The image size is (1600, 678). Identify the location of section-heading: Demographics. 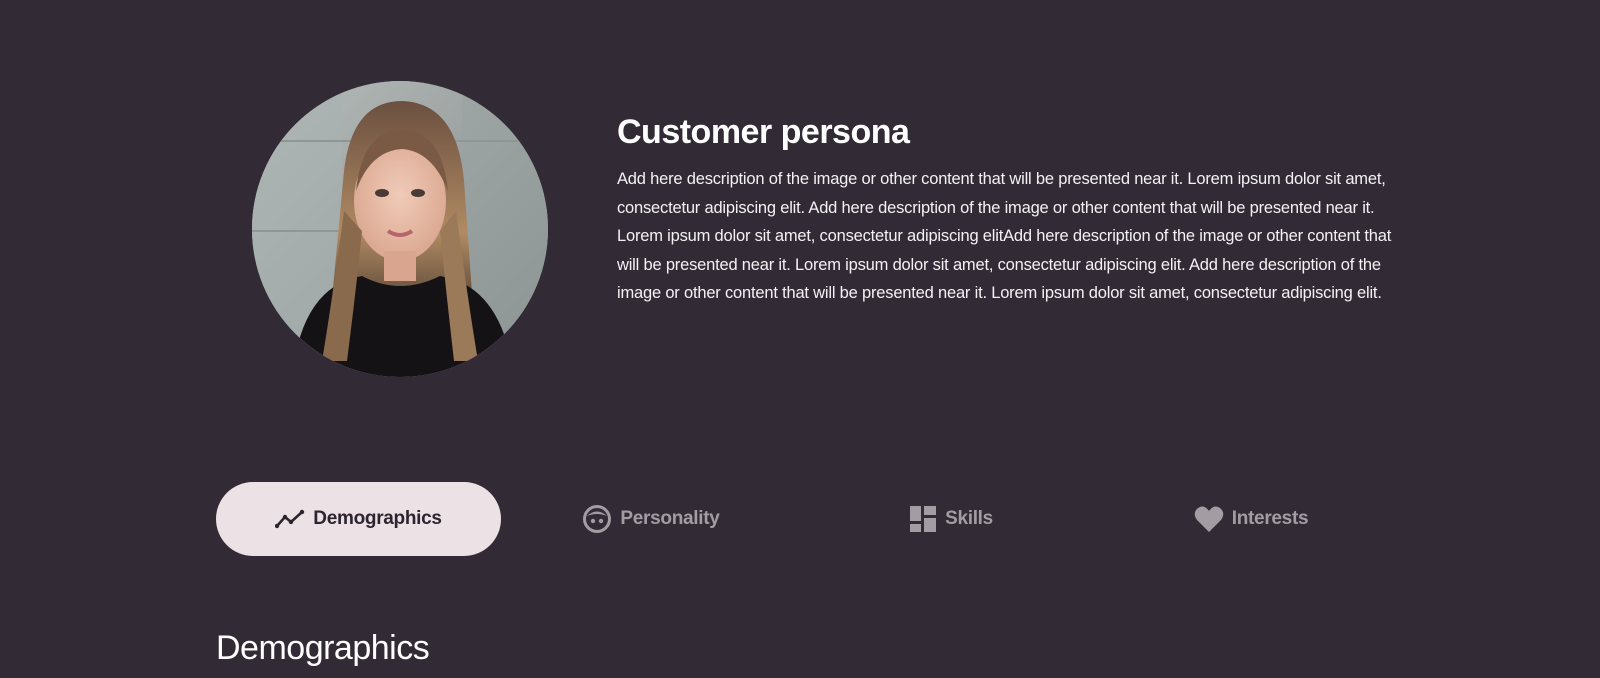
(323, 648).